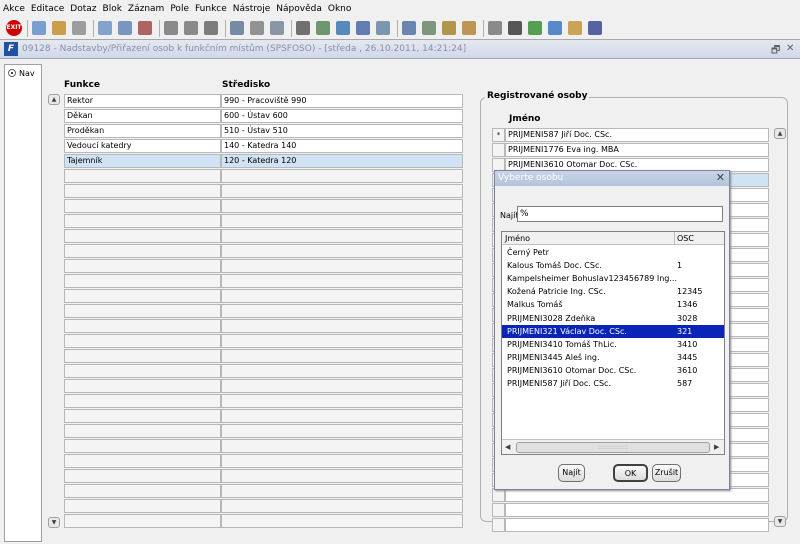 This screenshot has width=800, height=544. What do you see at coordinates (105, 28) in the screenshot?
I see `enter-query-icon` at bounding box center [105, 28].